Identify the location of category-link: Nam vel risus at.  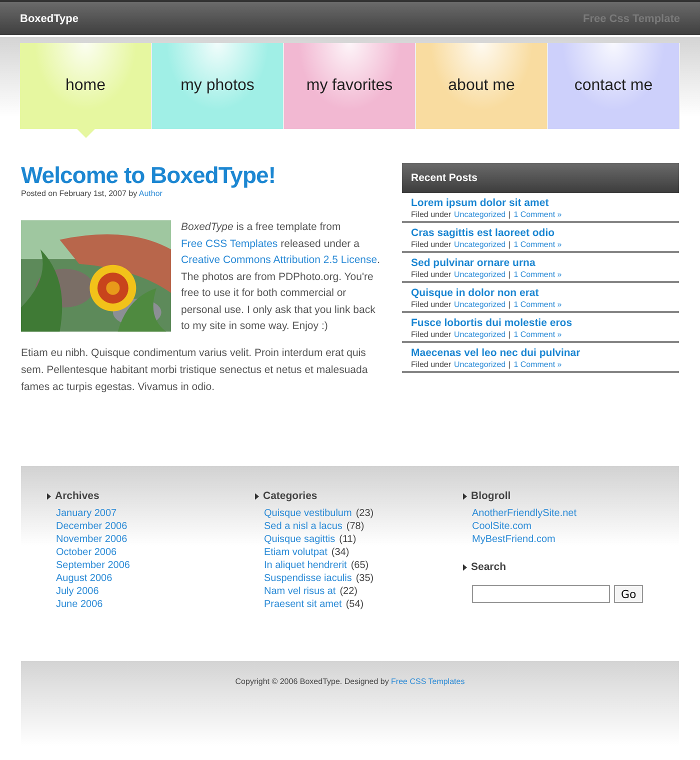
(300, 591).